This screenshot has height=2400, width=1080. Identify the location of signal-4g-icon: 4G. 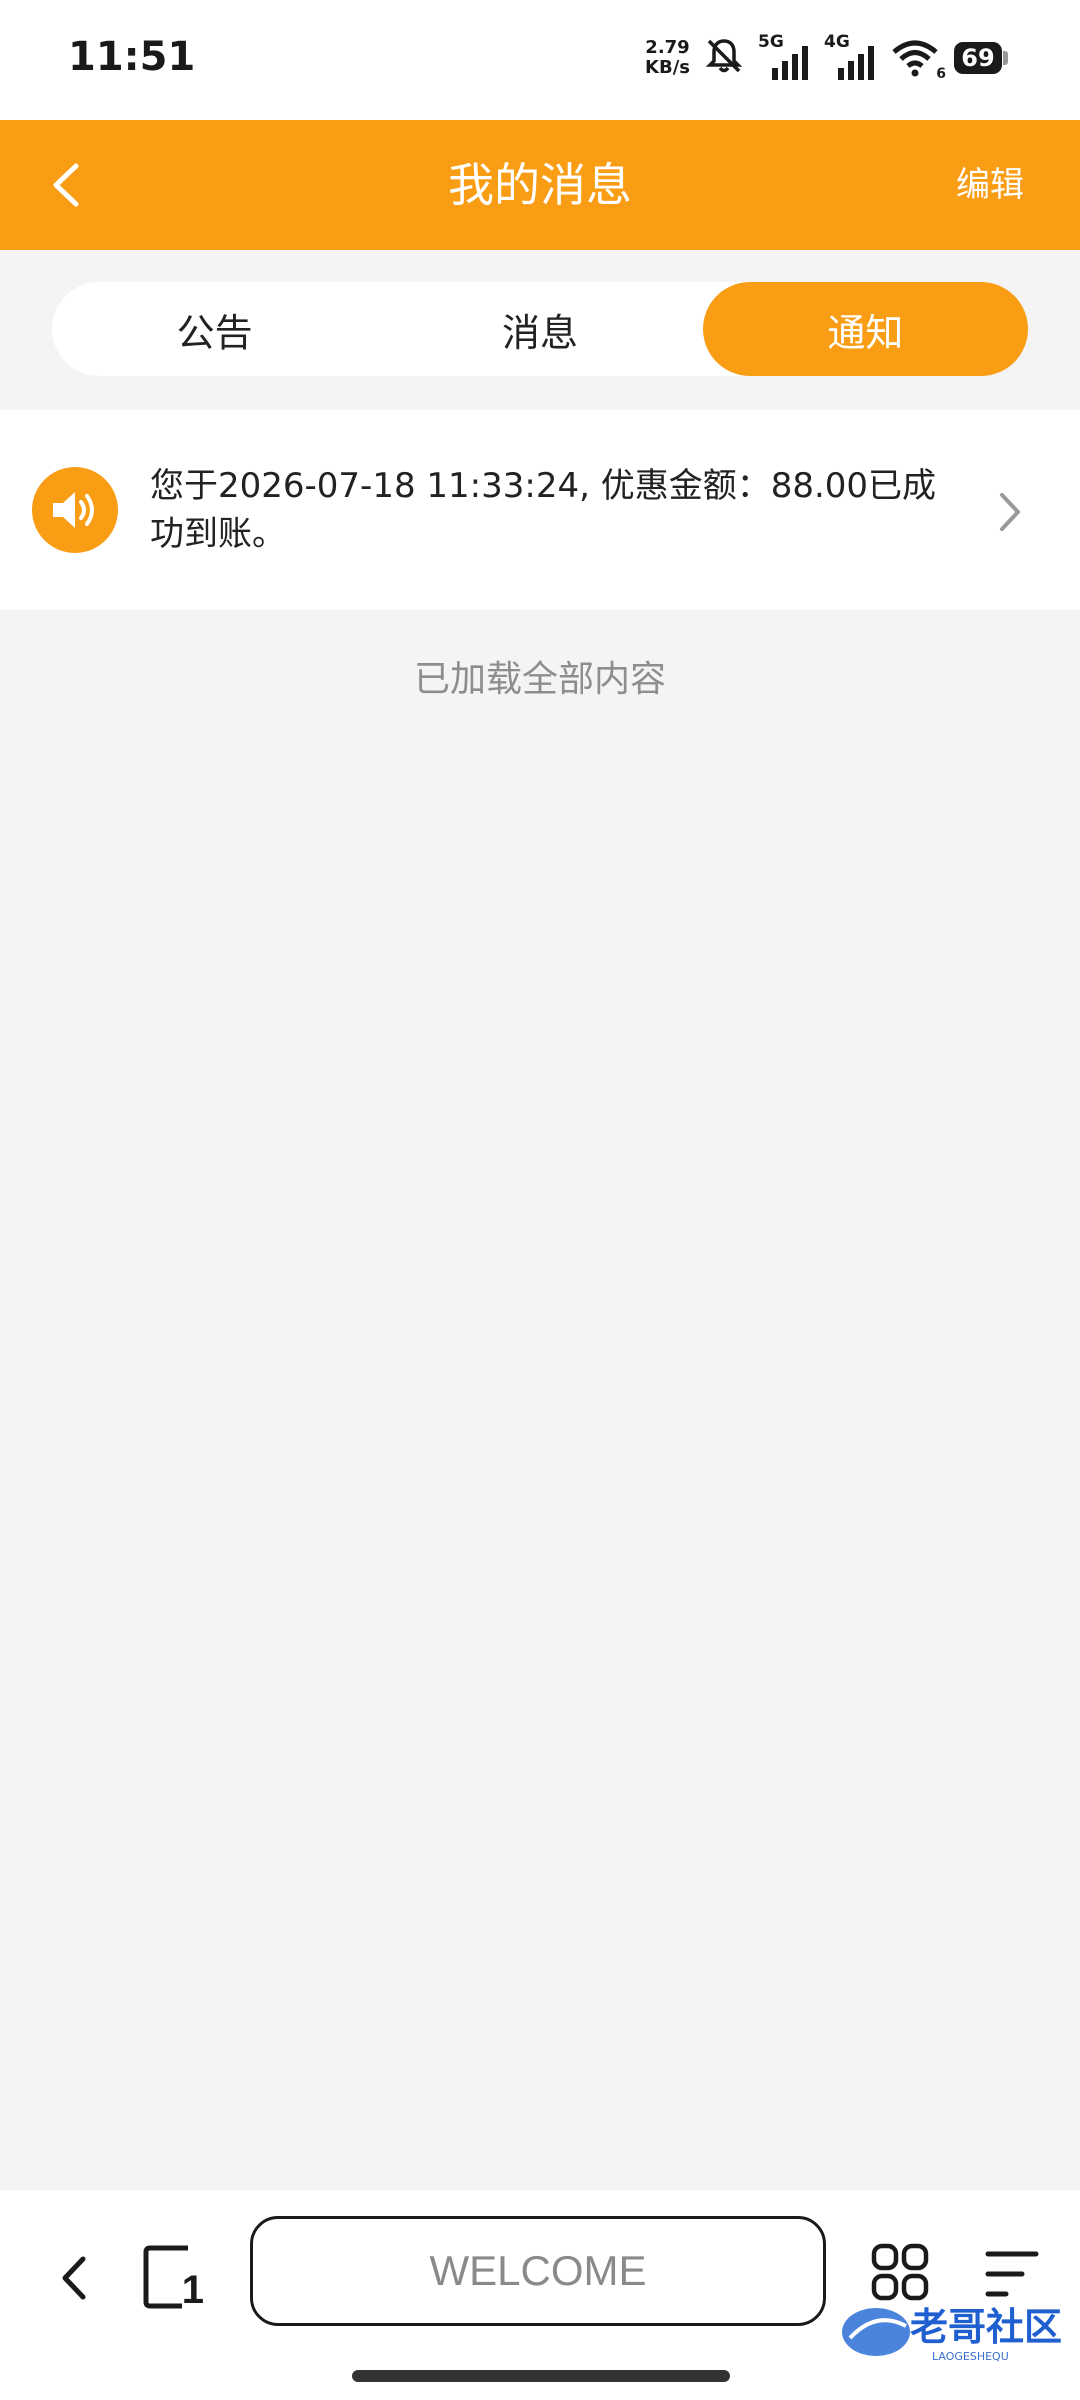
(850, 56).